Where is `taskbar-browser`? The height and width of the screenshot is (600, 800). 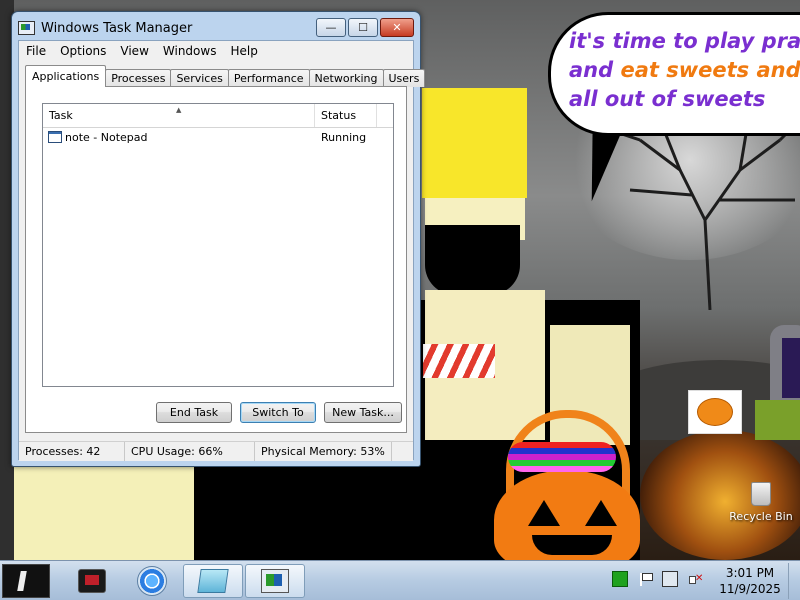
taskbar-browser is located at coordinates (152, 581).